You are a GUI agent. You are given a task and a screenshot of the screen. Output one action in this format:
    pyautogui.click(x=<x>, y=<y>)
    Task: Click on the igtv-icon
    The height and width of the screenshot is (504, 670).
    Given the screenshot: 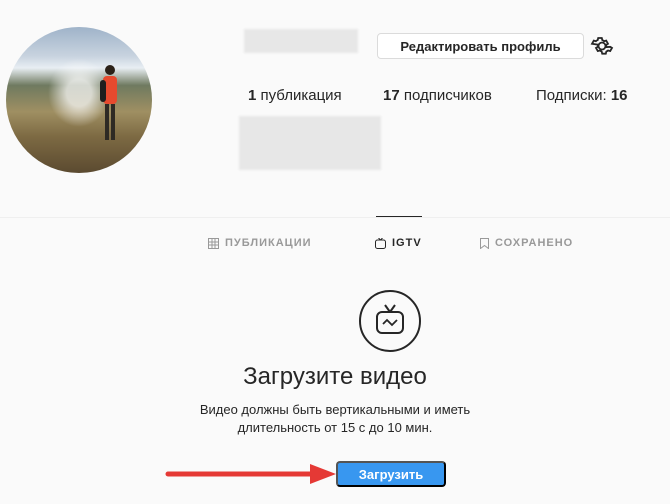 What is the action you would take?
    pyautogui.click(x=380, y=243)
    